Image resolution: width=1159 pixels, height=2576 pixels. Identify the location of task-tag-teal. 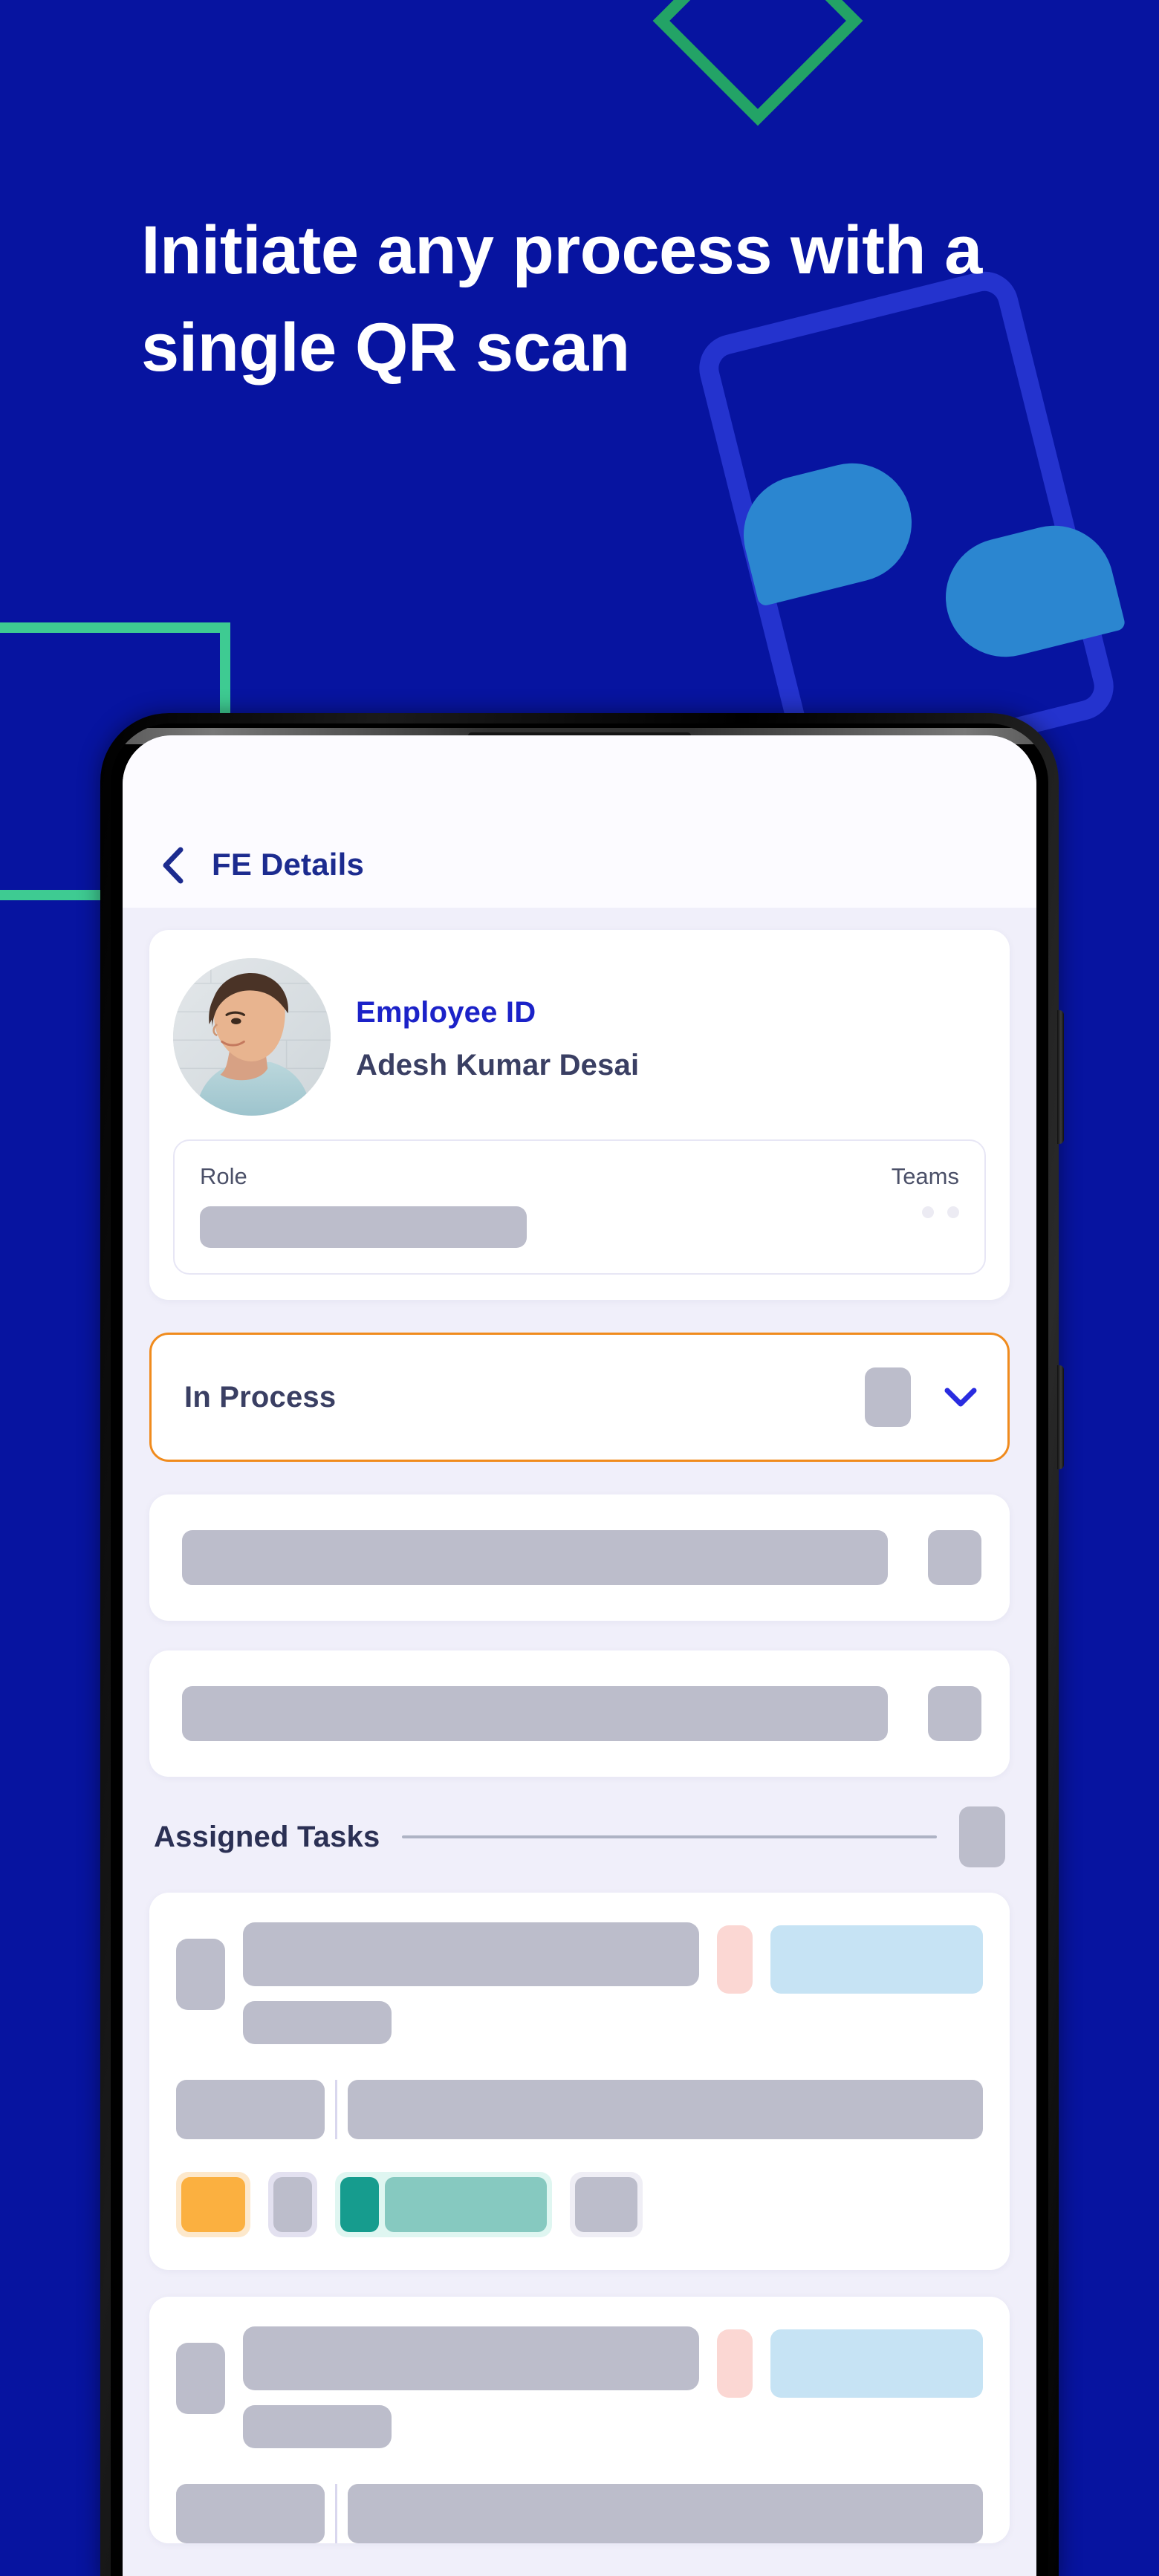
(444, 2204).